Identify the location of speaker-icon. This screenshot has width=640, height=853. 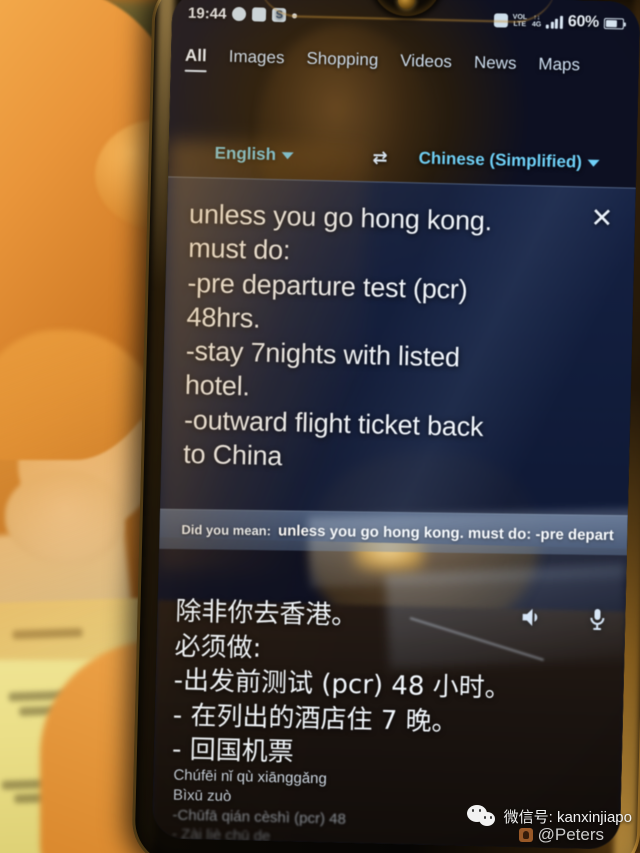
(532, 620).